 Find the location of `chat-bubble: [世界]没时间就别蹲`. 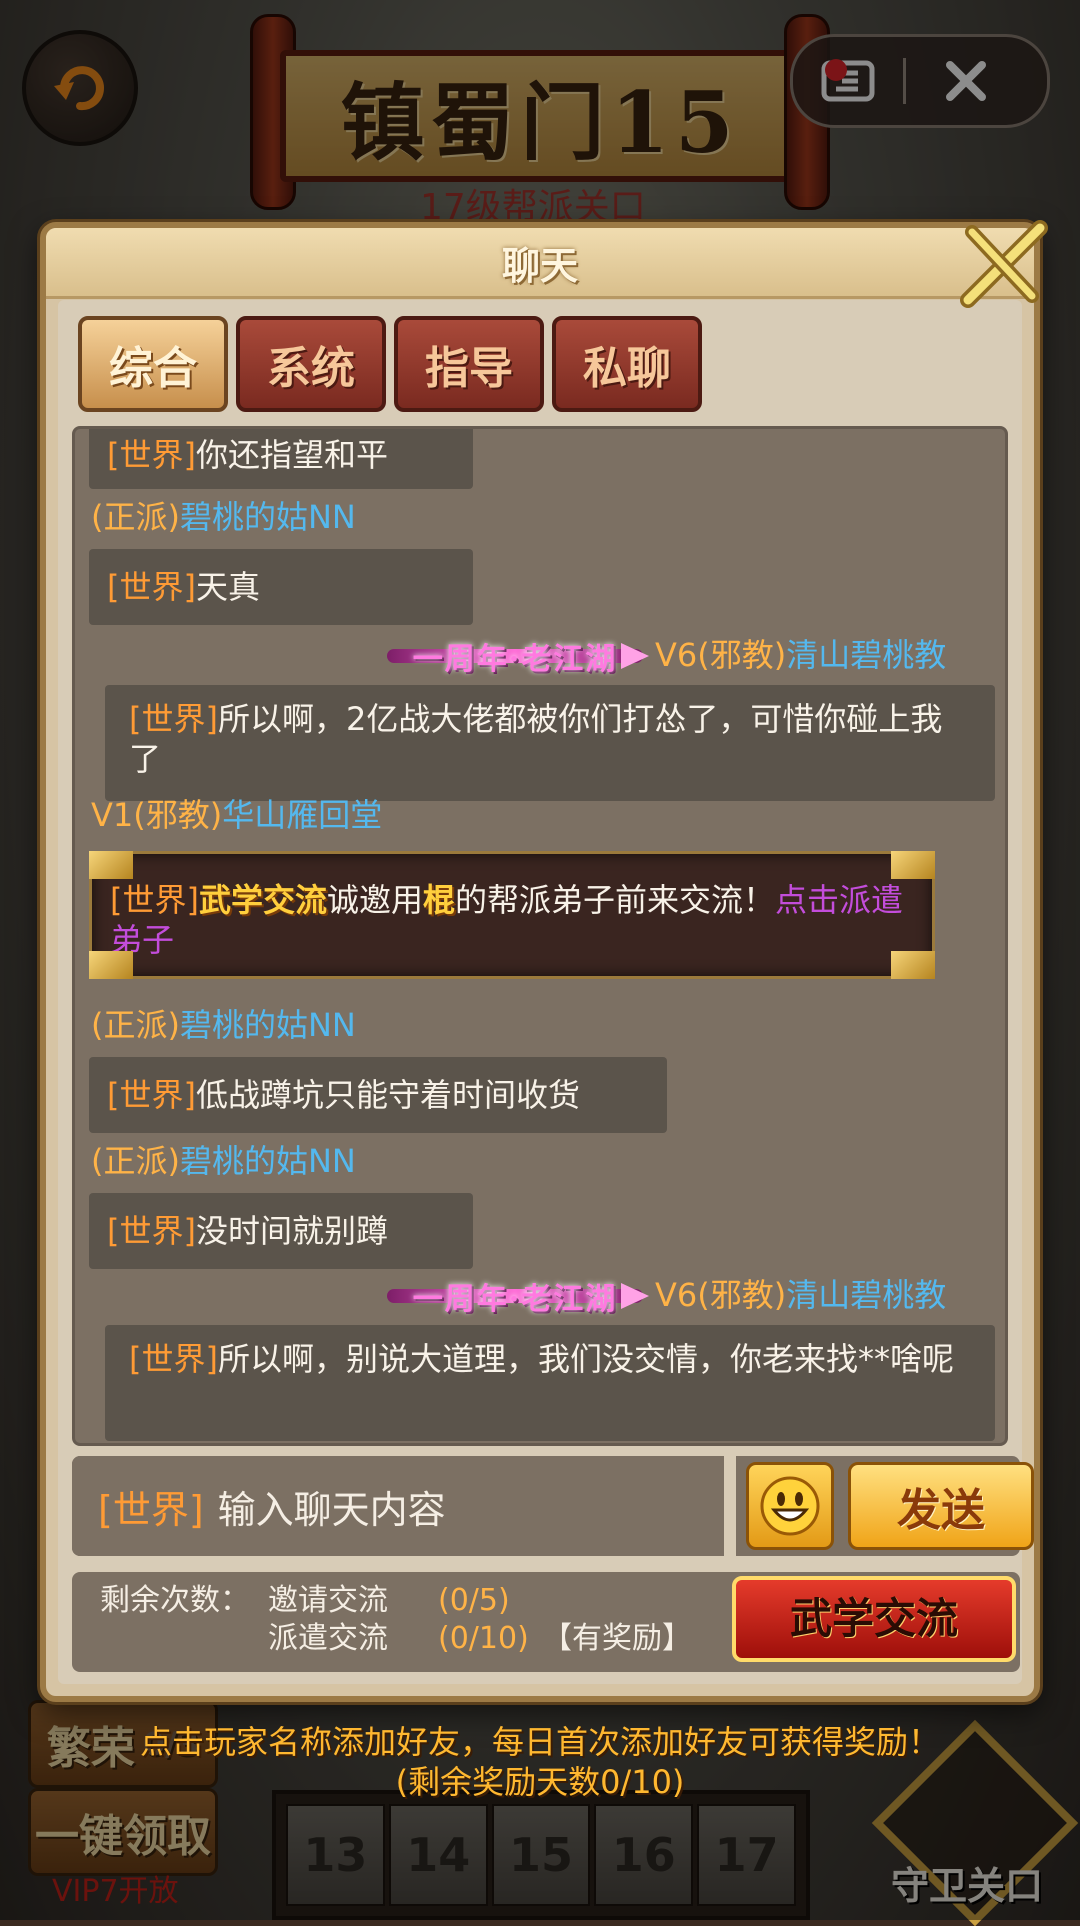

chat-bubble: [世界]没时间就别蹲 is located at coordinates (281, 1231).